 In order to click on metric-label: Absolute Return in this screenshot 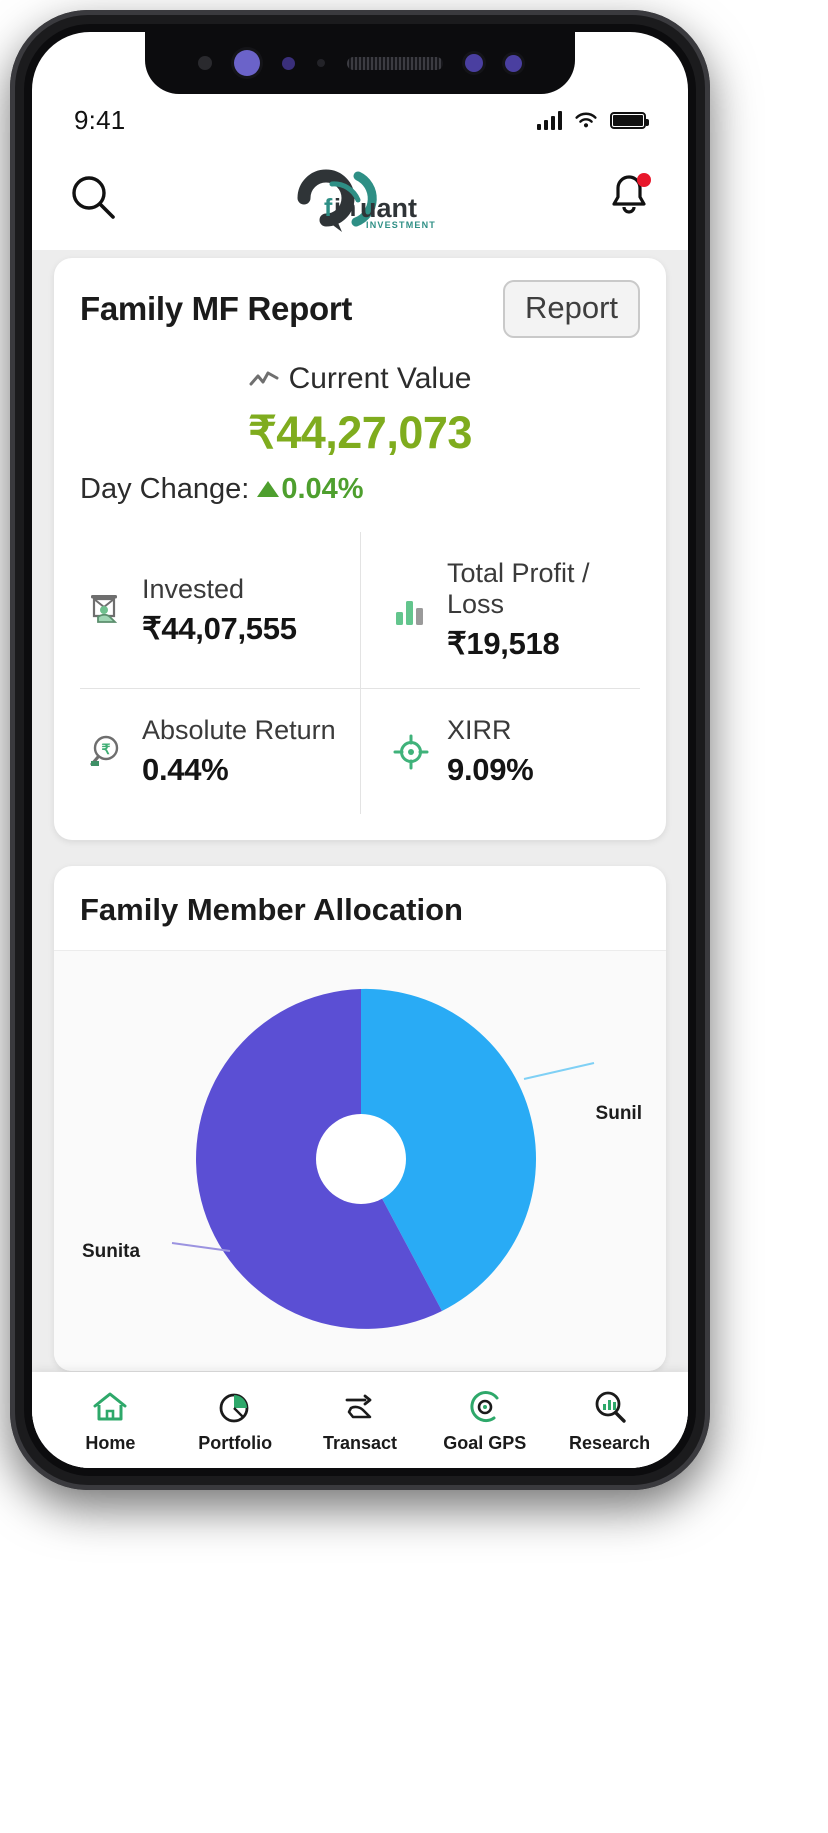, I will do `click(239, 730)`.